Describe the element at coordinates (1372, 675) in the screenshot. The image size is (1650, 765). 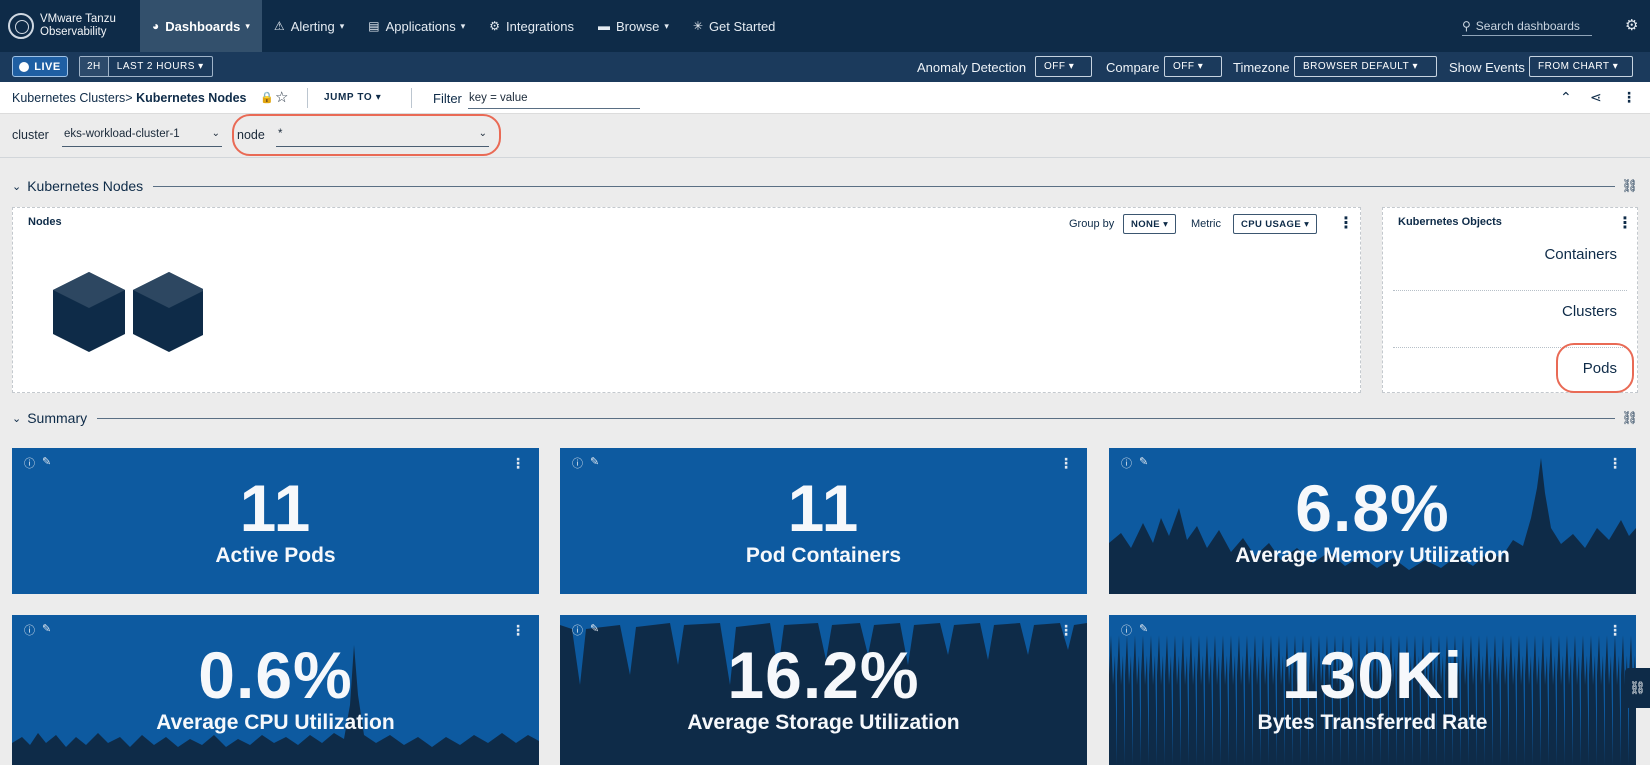
I see `stat-value: 130Ki` at that location.